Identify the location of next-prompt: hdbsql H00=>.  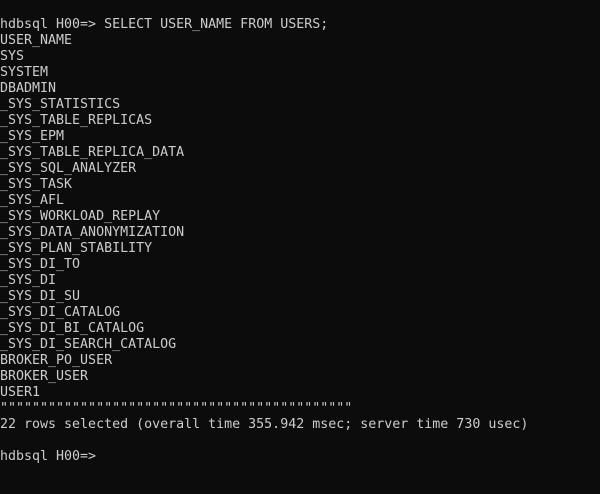
(48, 456).